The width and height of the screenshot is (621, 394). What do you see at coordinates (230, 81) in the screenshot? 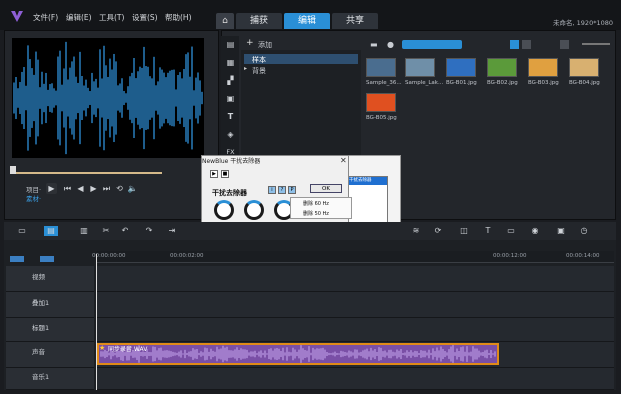
I see `transition-icon: ▞` at bounding box center [230, 81].